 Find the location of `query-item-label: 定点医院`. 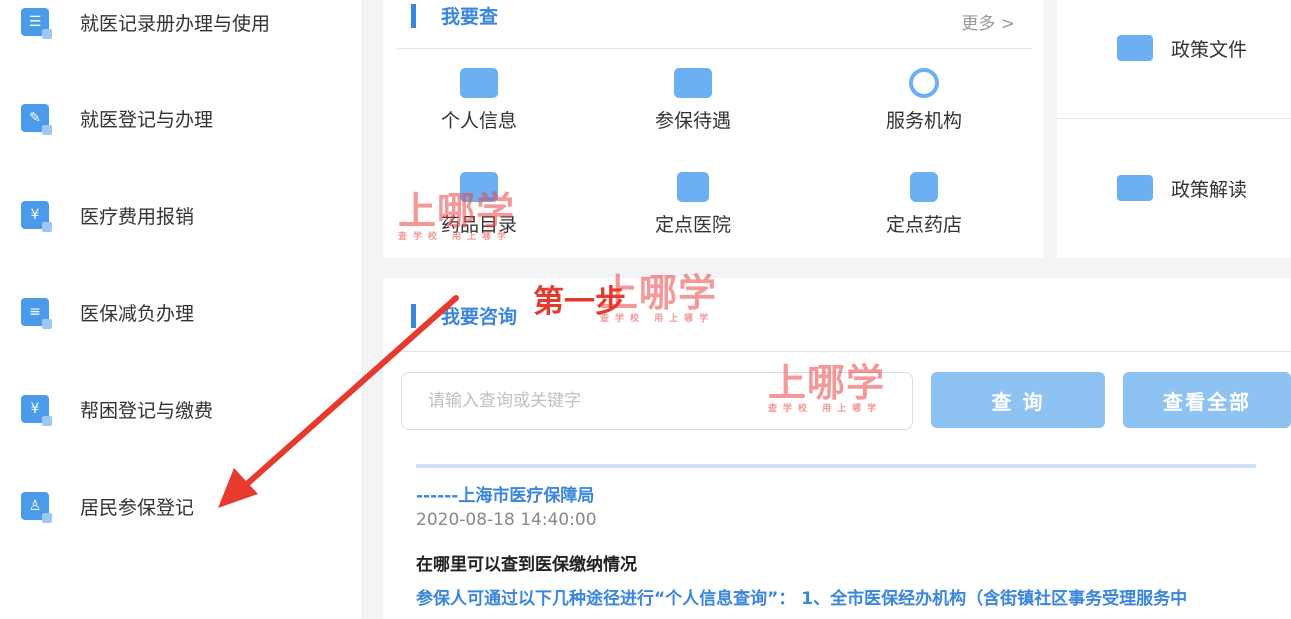

query-item-label: 定点医院 is located at coordinates (692, 225).